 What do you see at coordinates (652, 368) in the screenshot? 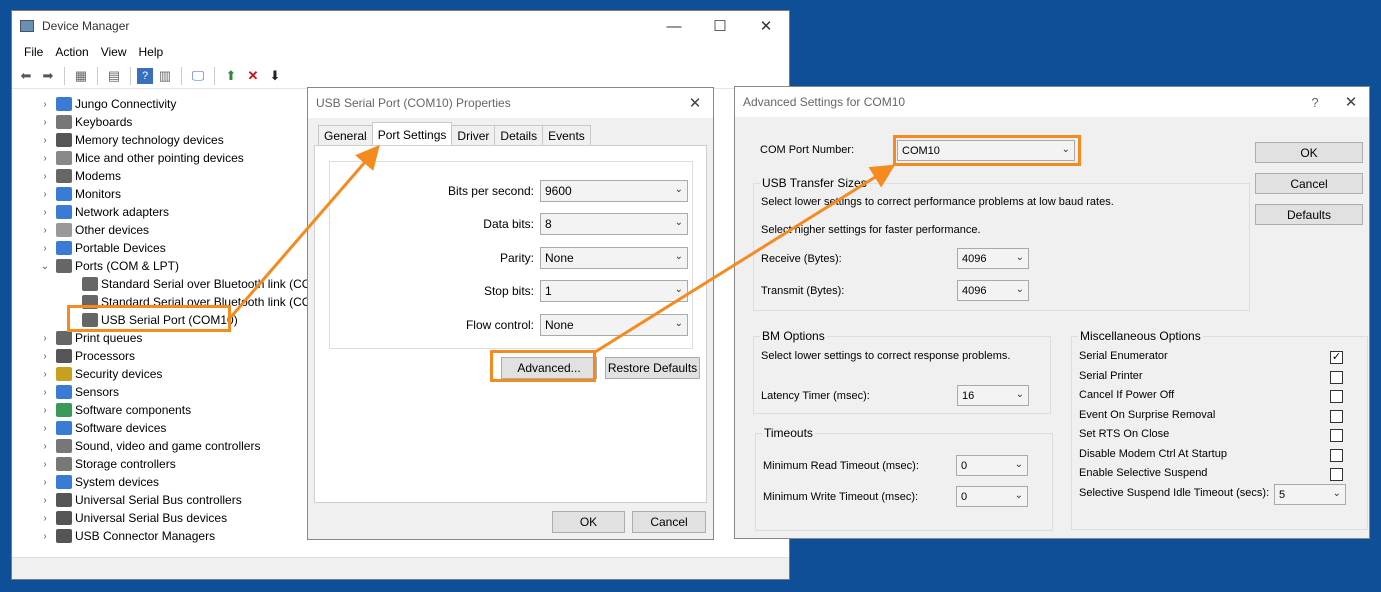
I see `restore-defaults-button: Restore Defaults` at bounding box center [652, 368].